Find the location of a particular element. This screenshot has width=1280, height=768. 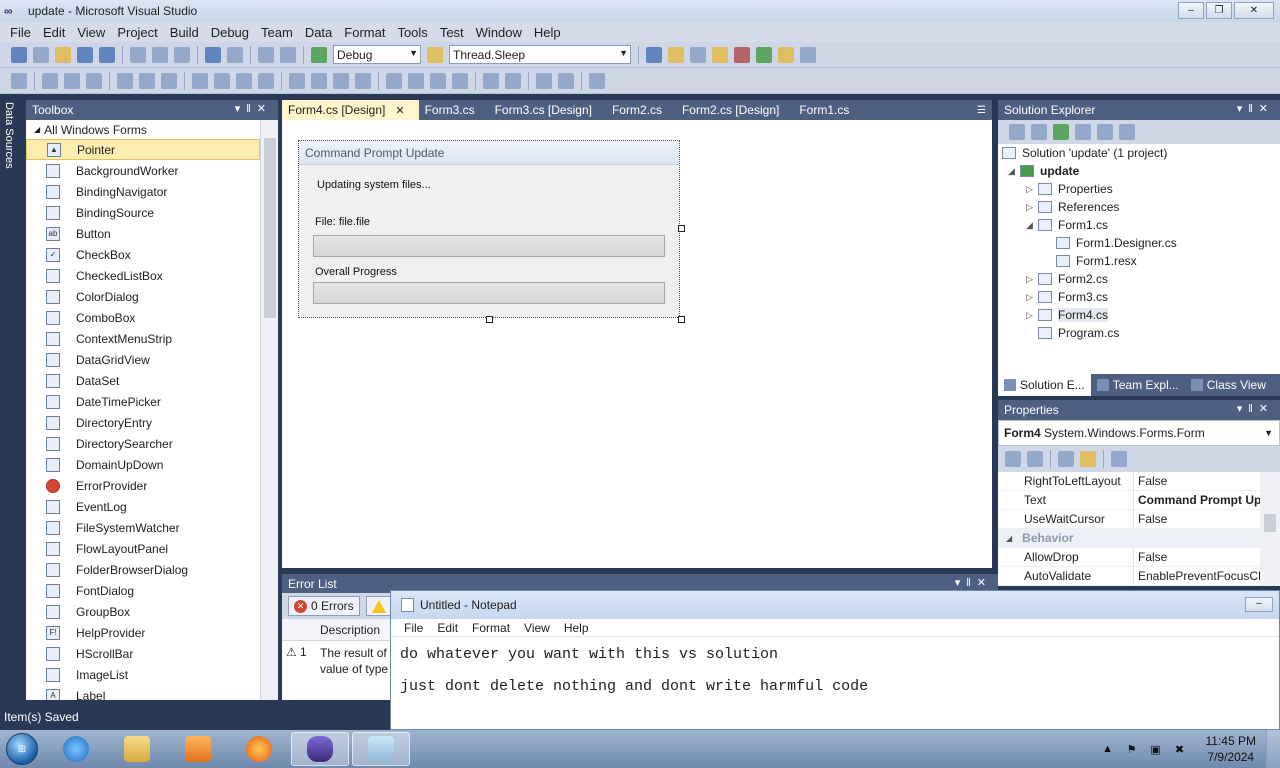

tree-node-form1-designer: Form1.Designer.cs is located at coordinates (1139, 243).